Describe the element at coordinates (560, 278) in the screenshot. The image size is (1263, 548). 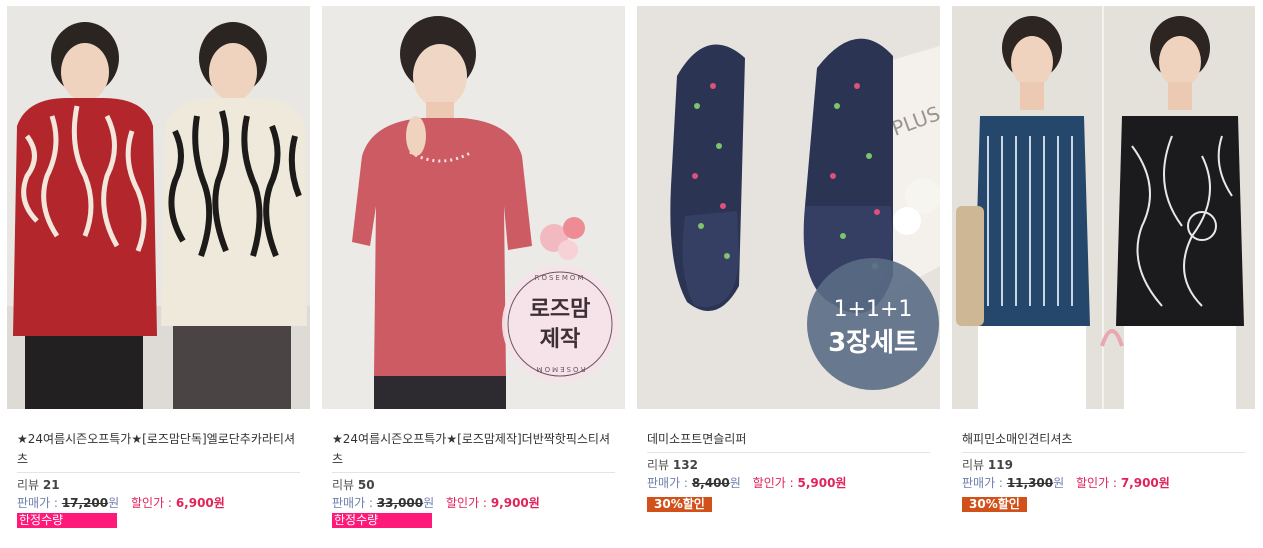
I see `badge-ring-top: ROSEMOM` at that location.